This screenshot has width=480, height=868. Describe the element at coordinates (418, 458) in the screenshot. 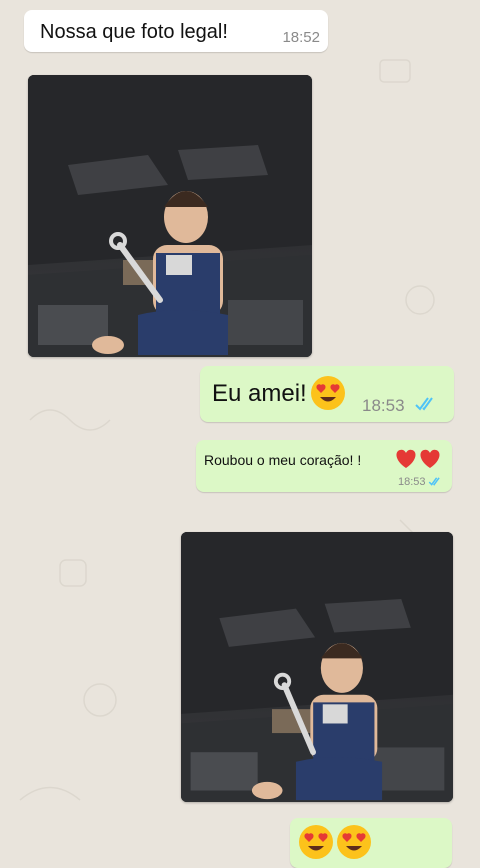

I see `red-heart-icon` at that location.